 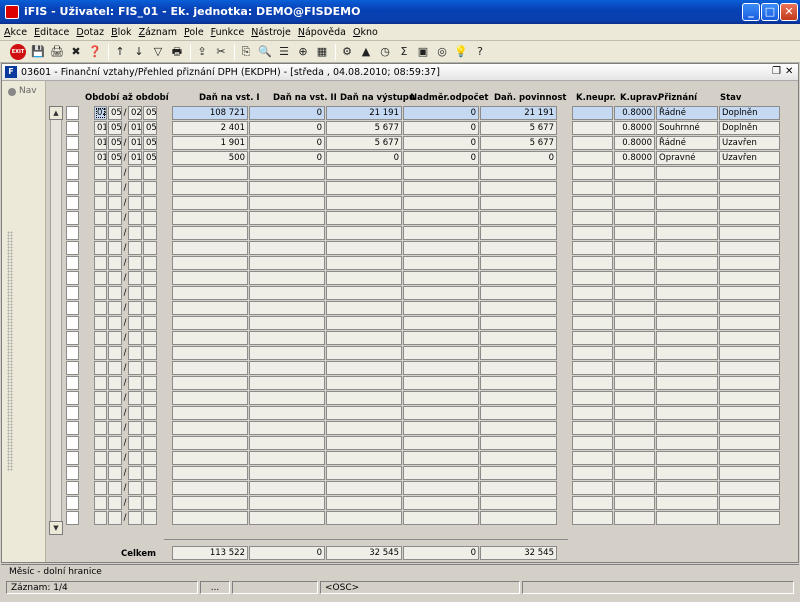 I want to click on priznani-cell: Řádné, so click(x=687, y=143).